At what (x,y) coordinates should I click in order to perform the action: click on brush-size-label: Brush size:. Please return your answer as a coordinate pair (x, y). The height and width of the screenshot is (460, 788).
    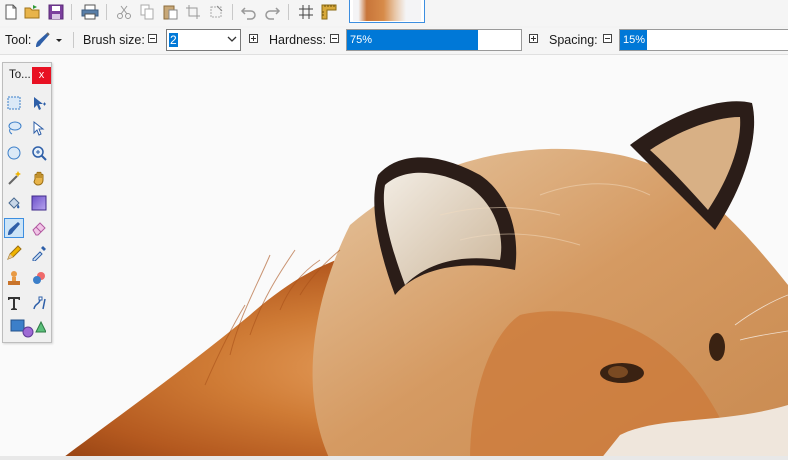
    Looking at the image, I should click on (114, 40).